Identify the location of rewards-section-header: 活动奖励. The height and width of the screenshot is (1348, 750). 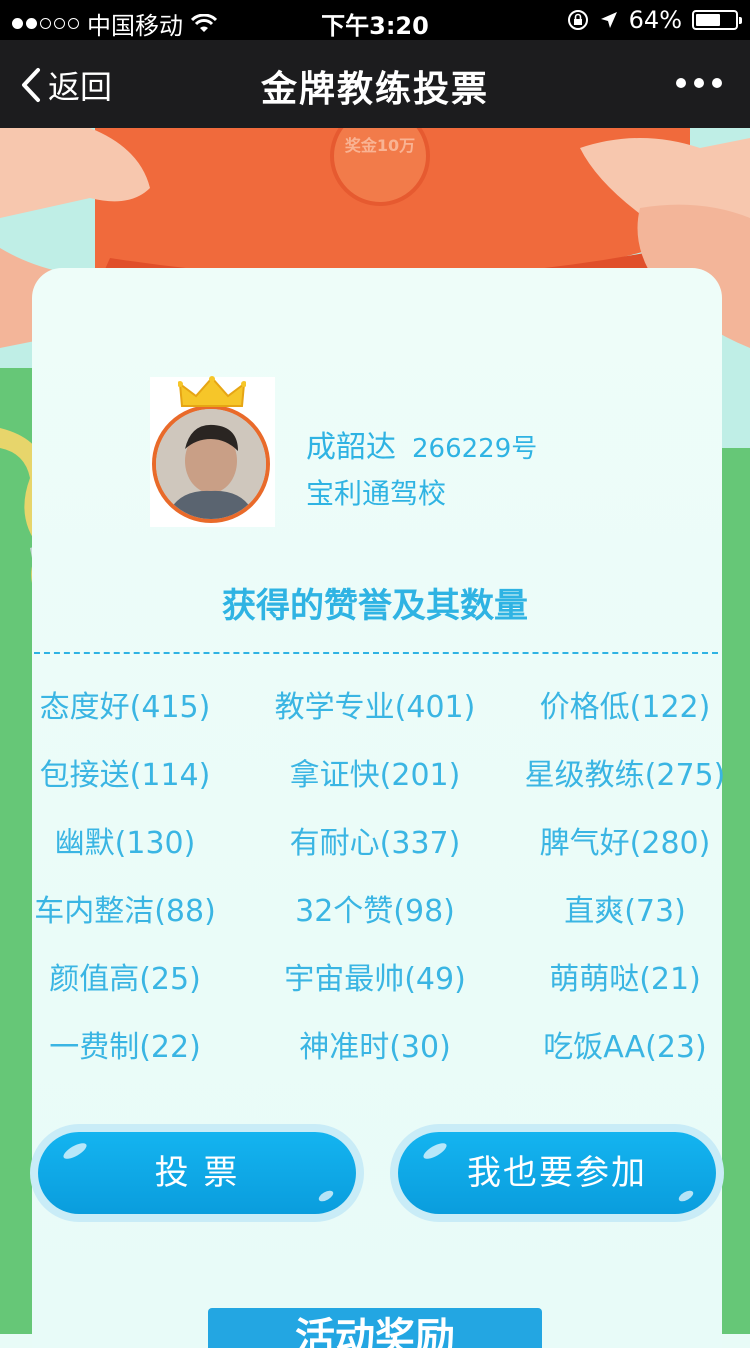
(375, 1328).